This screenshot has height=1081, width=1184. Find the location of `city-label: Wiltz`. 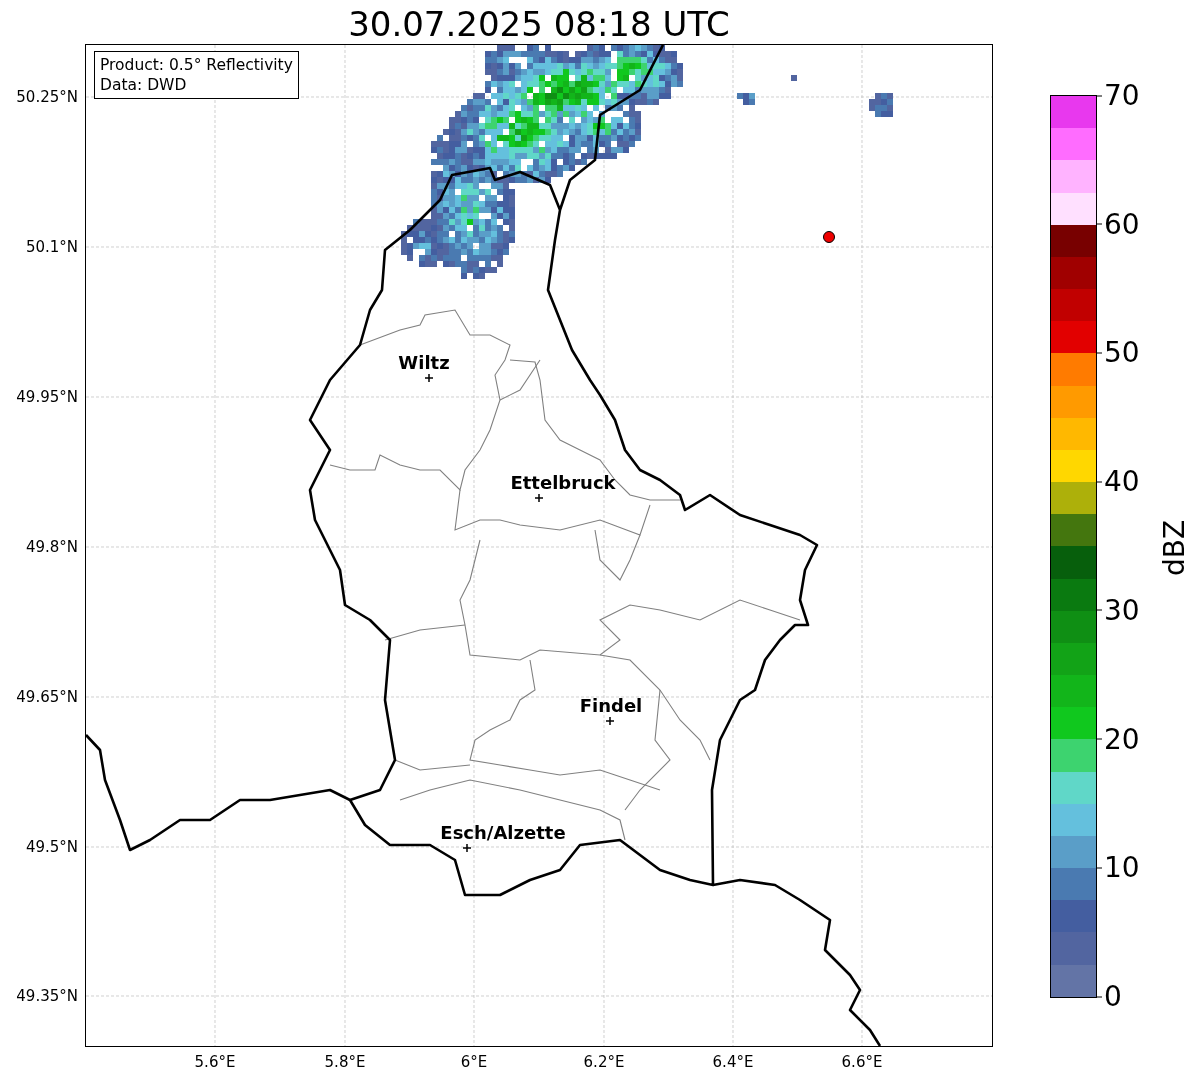

city-label: Wiltz is located at coordinates (424, 362).